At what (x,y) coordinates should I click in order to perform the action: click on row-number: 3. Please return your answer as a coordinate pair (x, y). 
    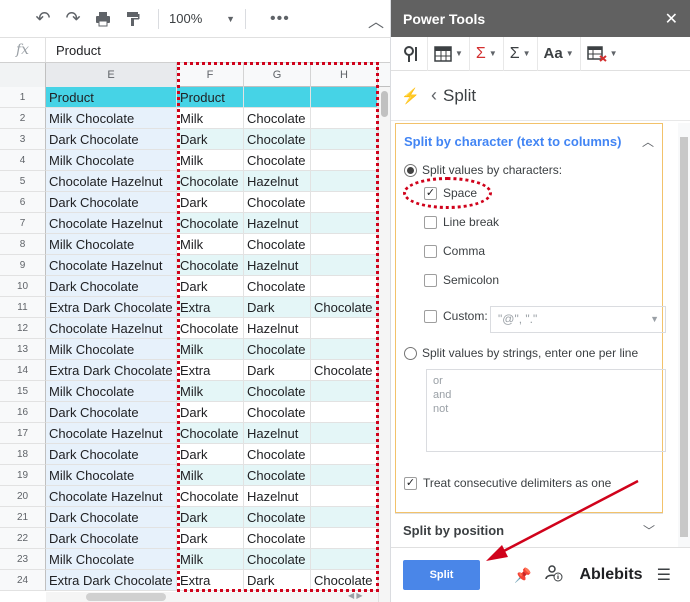
    Looking at the image, I should click on (23, 139).